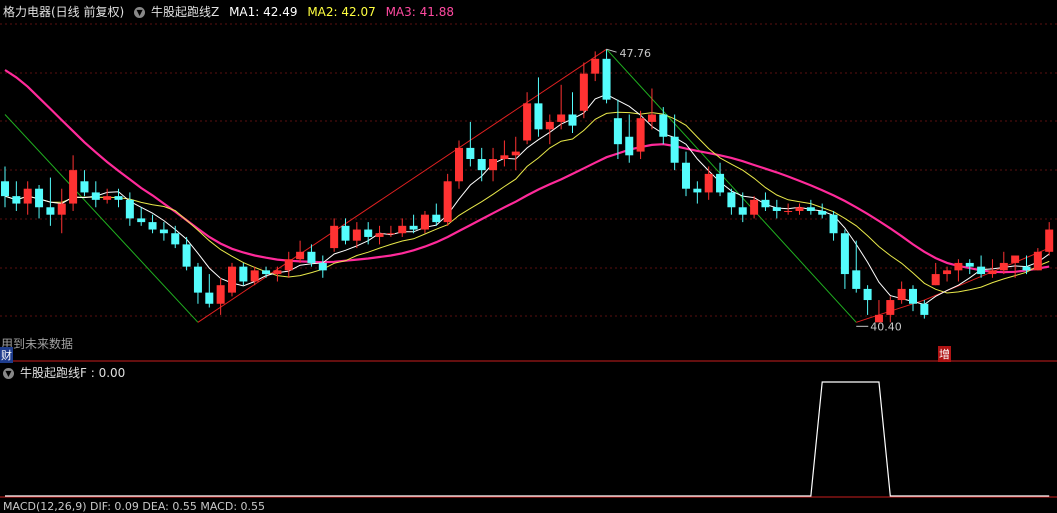 Image resolution: width=1057 pixels, height=513 pixels. I want to click on cai-badge: 财, so click(6, 355).